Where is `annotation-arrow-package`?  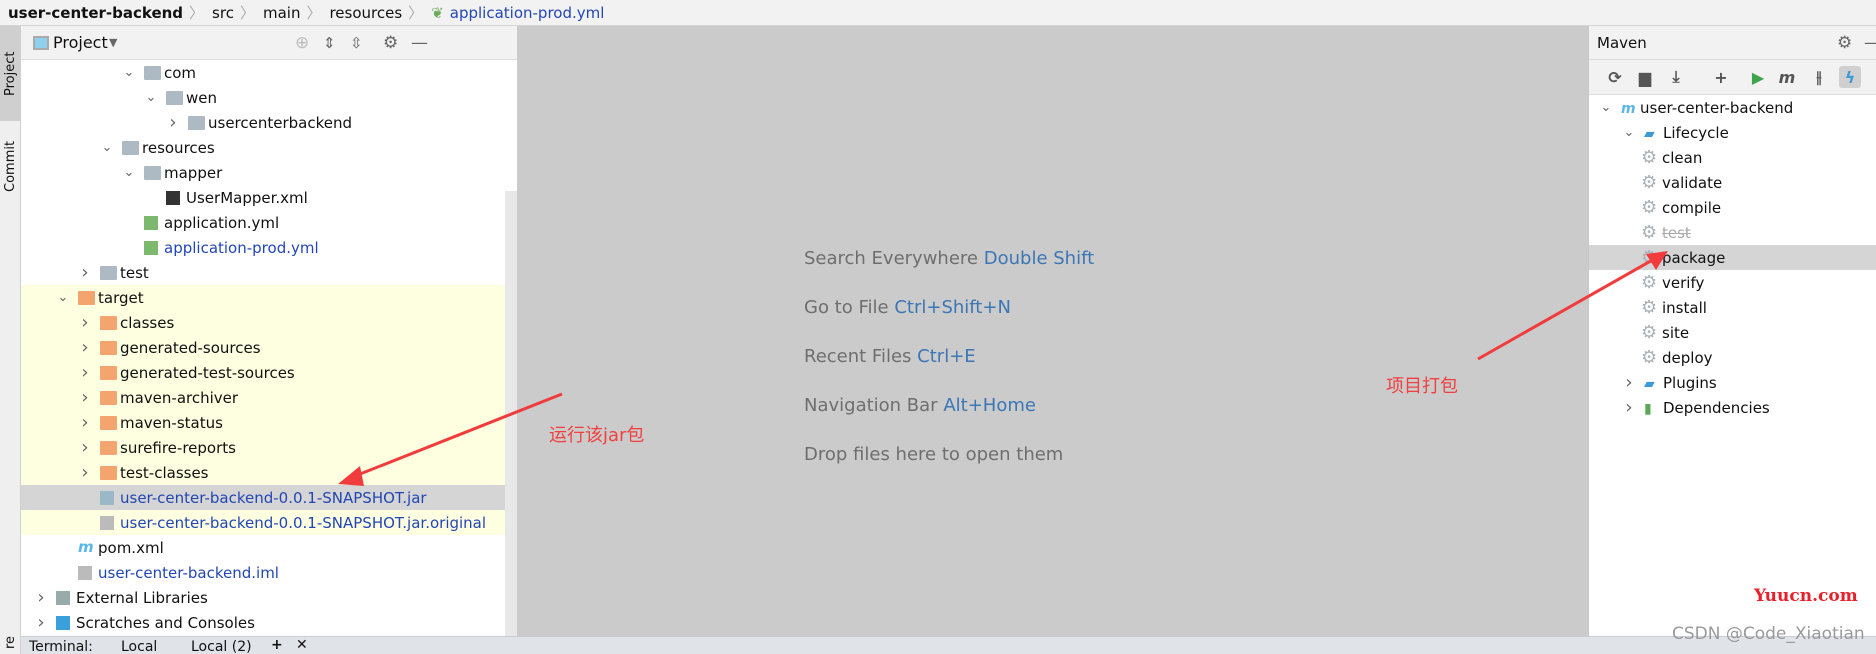
annotation-arrow-package is located at coordinates (1567, 308).